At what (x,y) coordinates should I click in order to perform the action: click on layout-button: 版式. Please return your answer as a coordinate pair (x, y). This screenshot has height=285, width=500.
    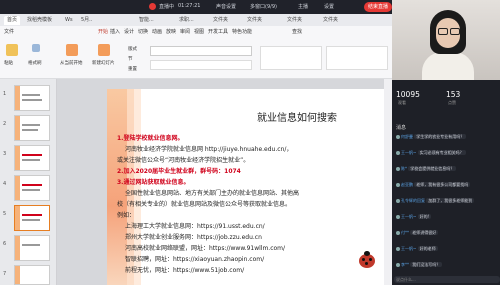
    Looking at the image, I should click on (132, 49).